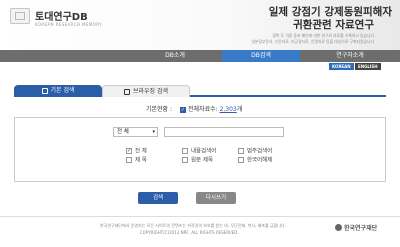  What do you see at coordinates (153, 132) in the screenshot?
I see `chevron-down-icon: ▾` at bounding box center [153, 132].